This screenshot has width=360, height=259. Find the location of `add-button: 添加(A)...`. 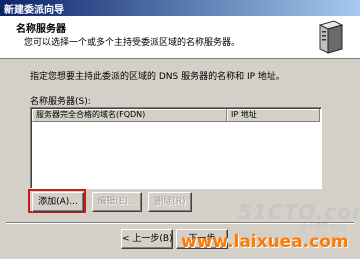

add-button: 添加(A)... is located at coordinates (58, 202).